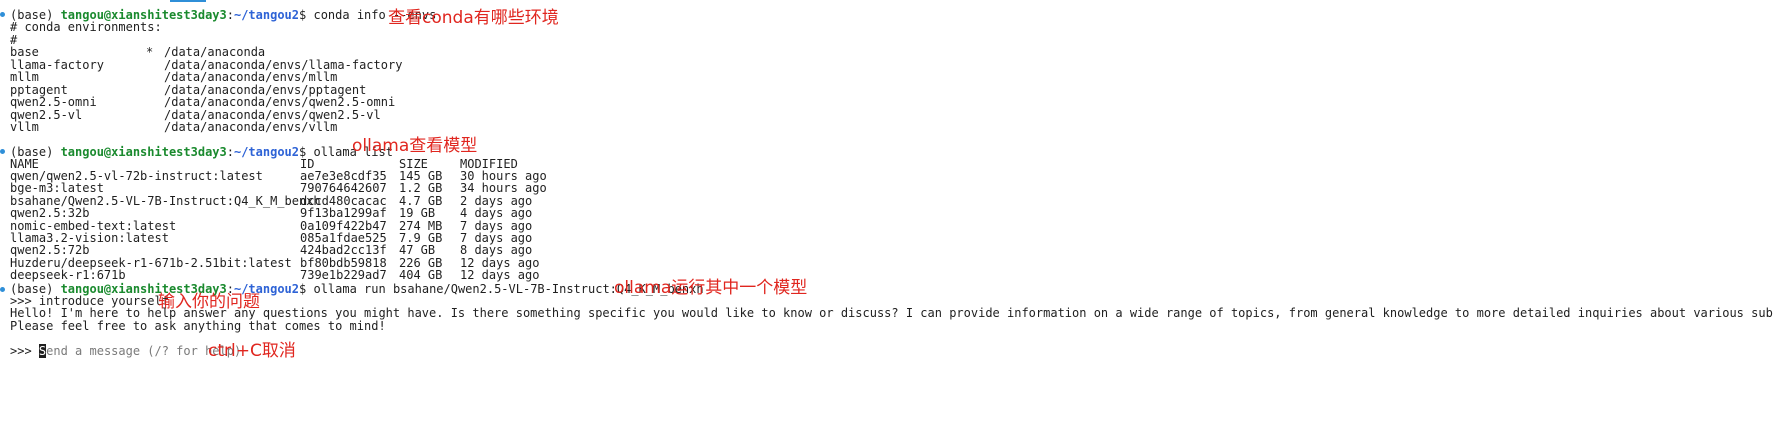 This screenshot has height=428, width=1773. I want to click on model-id: 739e1b229ad7, so click(343, 275).